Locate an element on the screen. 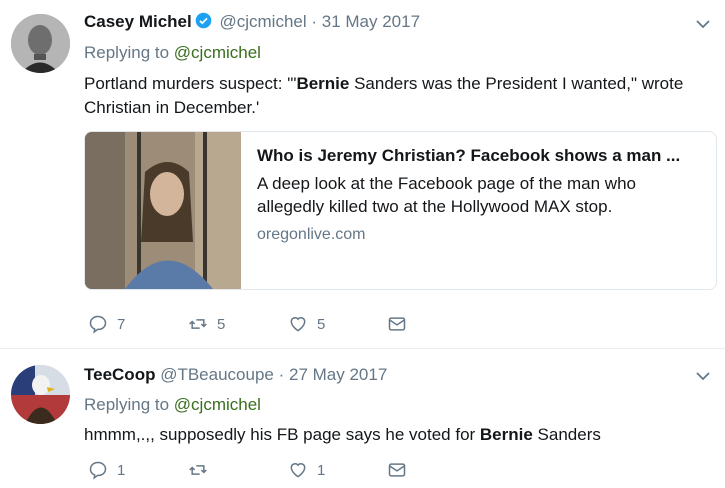  reply-count: 7 is located at coordinates (121, 324).